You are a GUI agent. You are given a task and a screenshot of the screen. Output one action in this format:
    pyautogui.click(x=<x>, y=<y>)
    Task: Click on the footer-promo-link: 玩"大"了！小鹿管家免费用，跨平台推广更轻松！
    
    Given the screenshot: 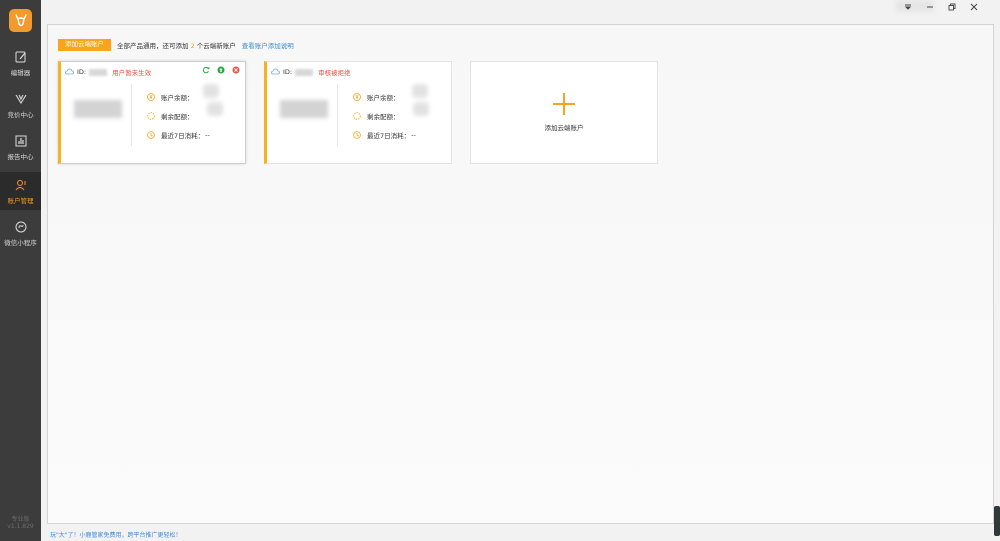 What is the action you would take?
    pyautogui.click(x=116, y=534)
    